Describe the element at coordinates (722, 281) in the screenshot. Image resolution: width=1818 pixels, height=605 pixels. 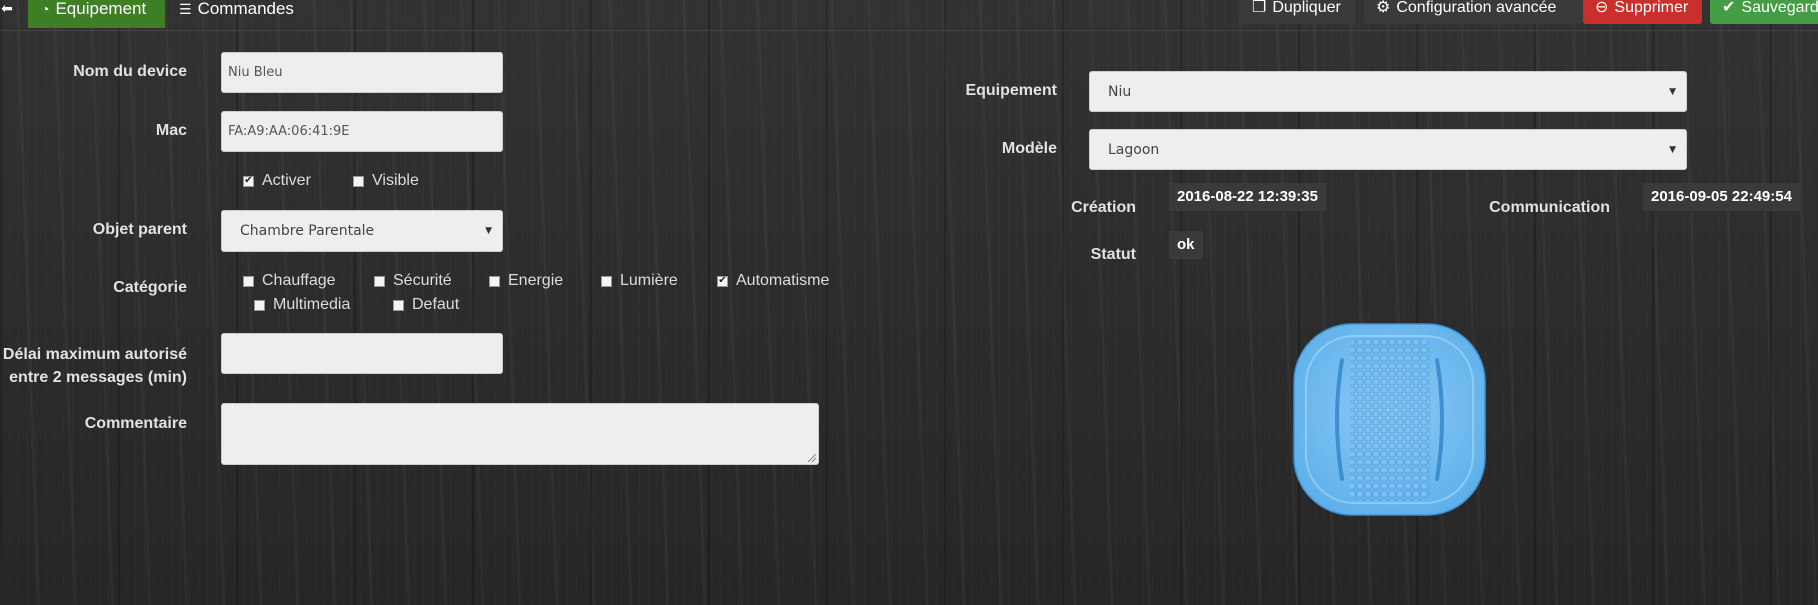
I see `automatisme-check-icon: ✔` at that location.